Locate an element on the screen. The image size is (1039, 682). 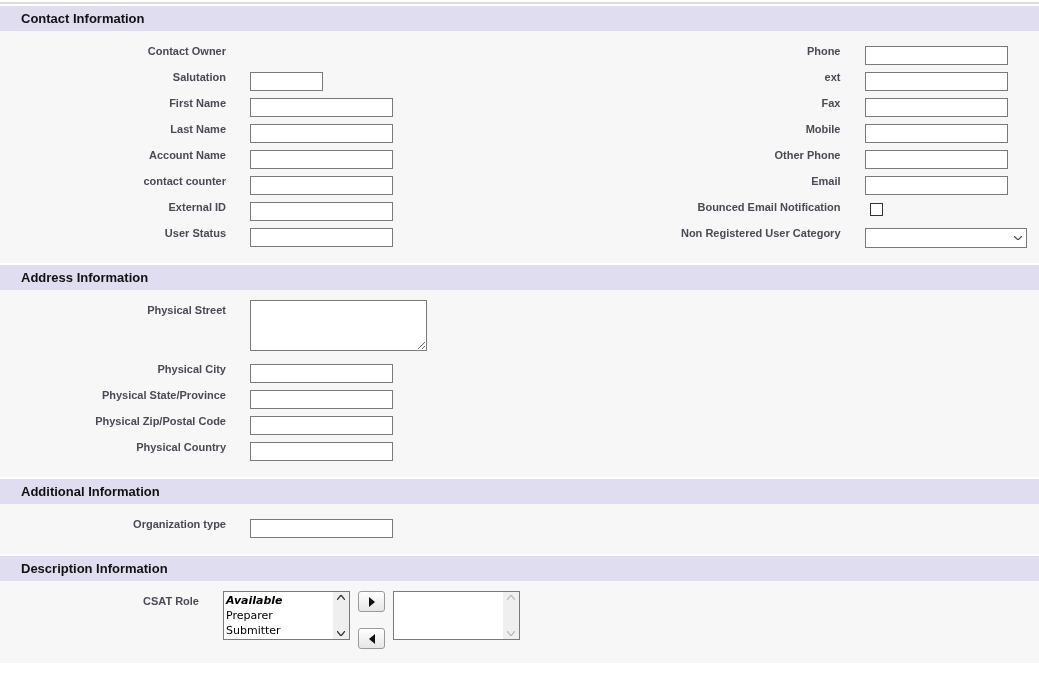
dropdown is located at coordinates (945, 238).